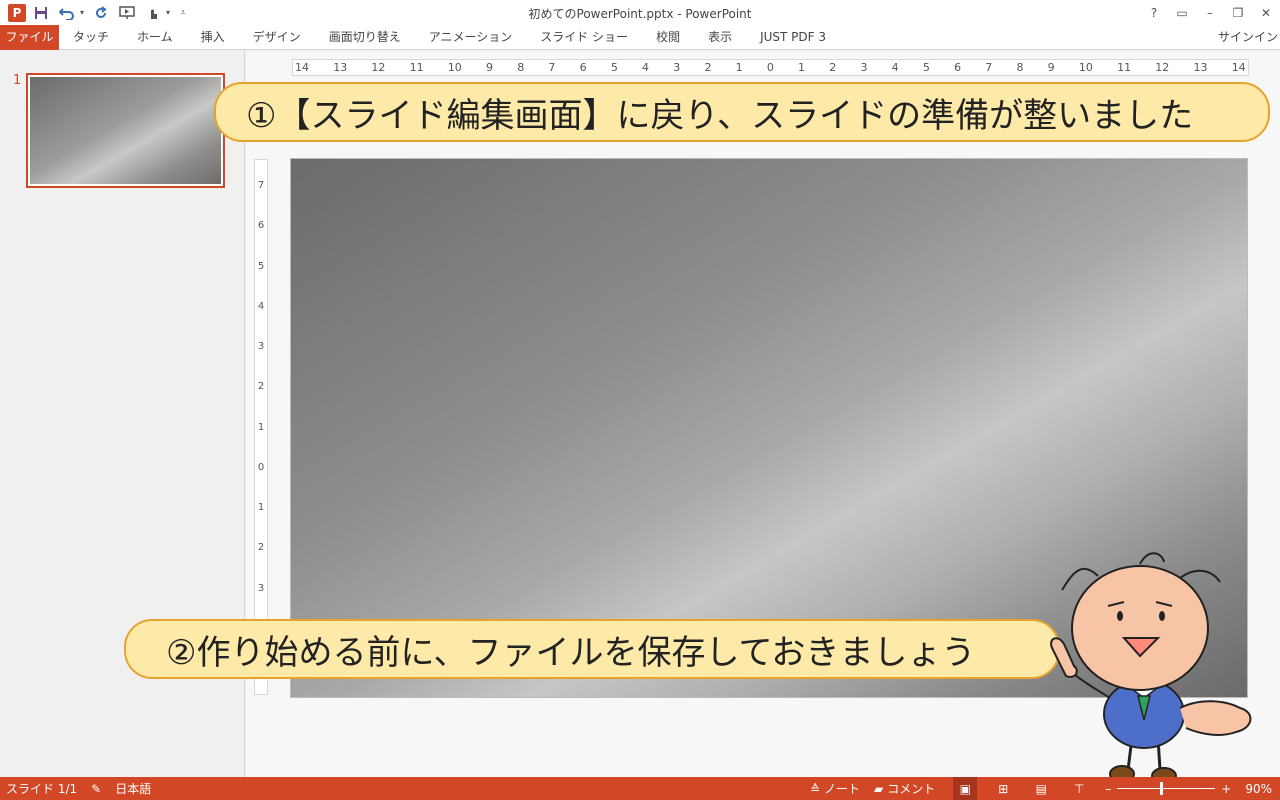 The width and height of the screenshot is (1280, 800). What do you see at coordinates (1238, 13) in the screenshot?
I see `restore-icon: ❐` at bounding box center [1238, 13].